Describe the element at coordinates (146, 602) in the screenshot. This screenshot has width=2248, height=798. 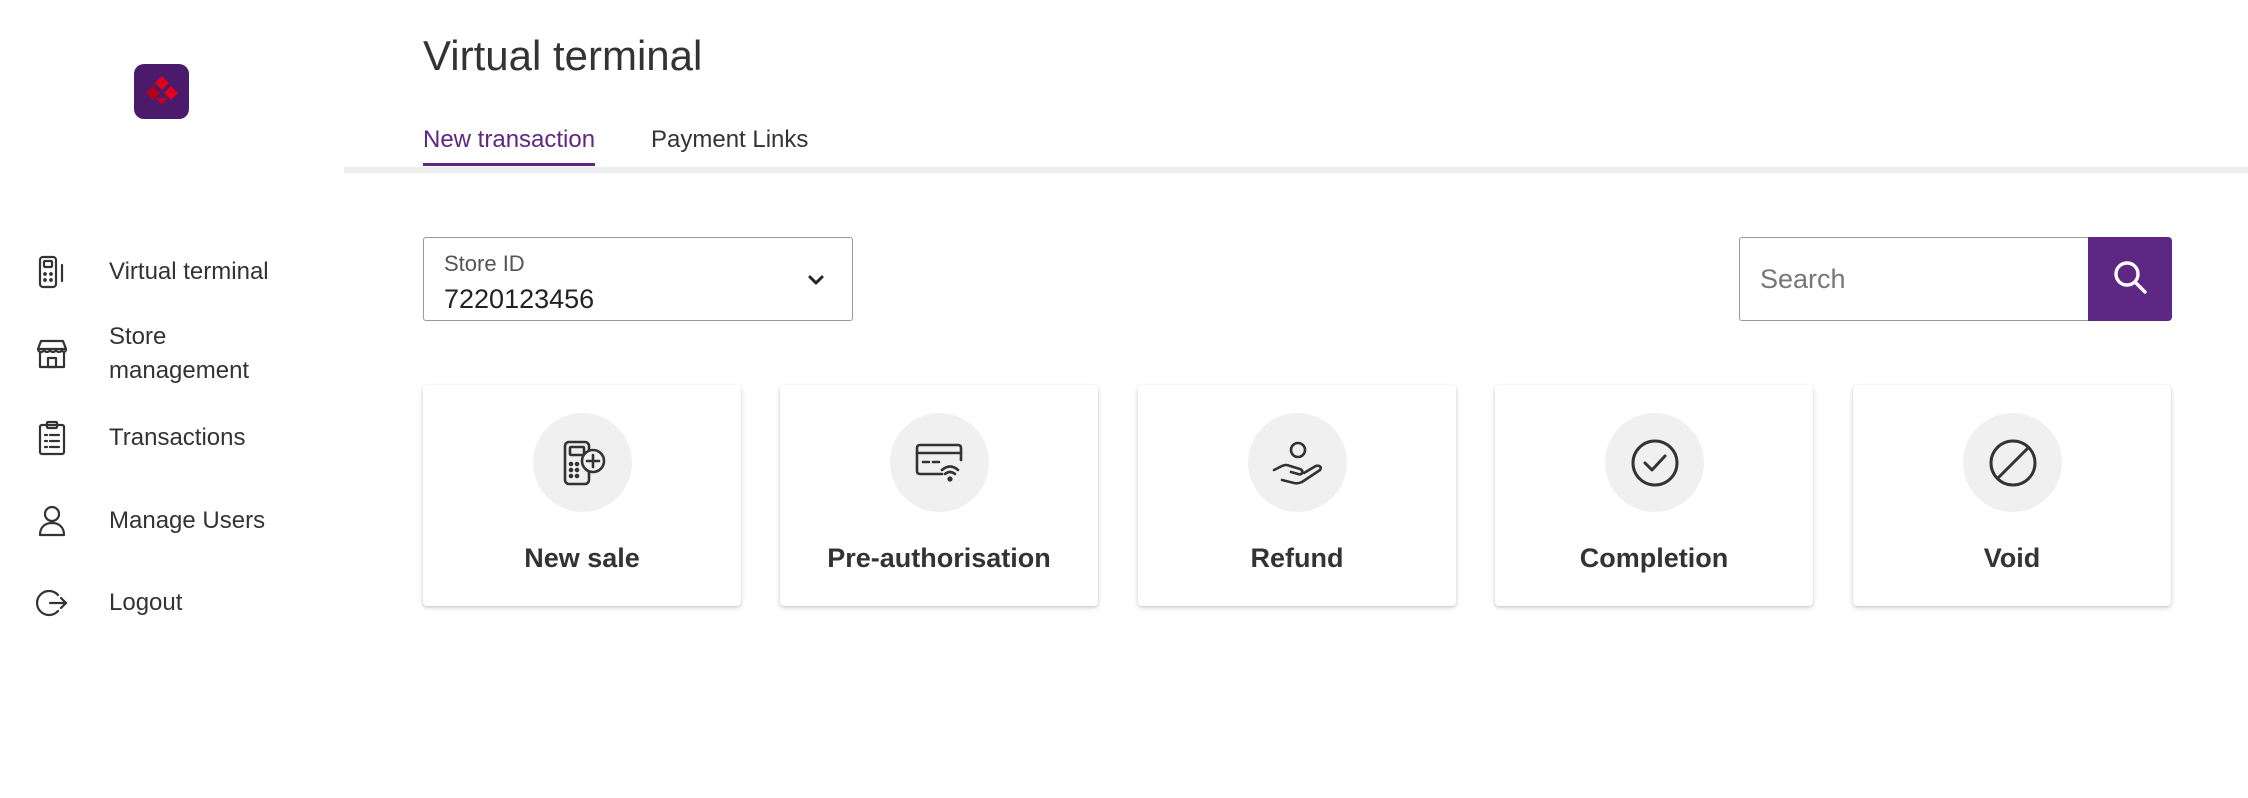
I see `sidebar-item-label: Logout` at that location.